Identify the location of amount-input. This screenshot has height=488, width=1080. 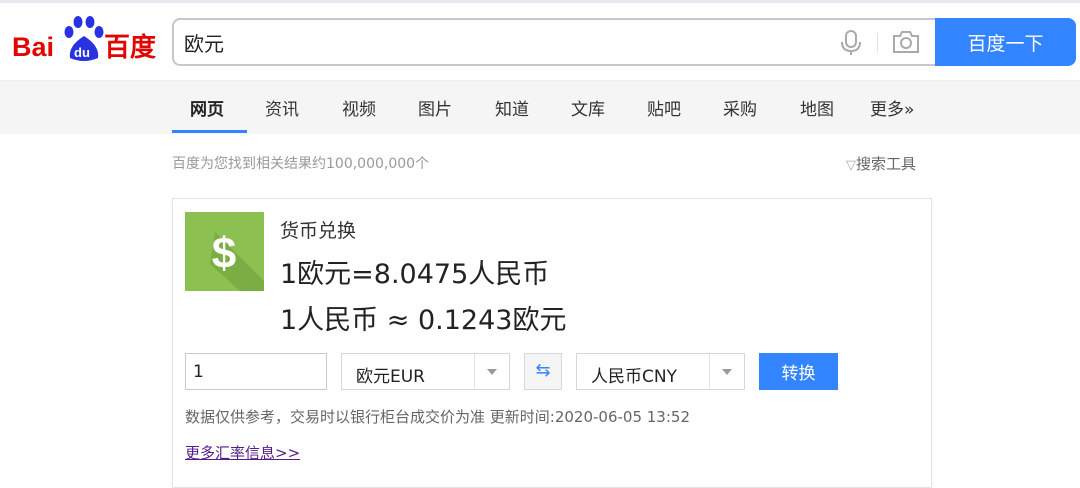
(256, 371).